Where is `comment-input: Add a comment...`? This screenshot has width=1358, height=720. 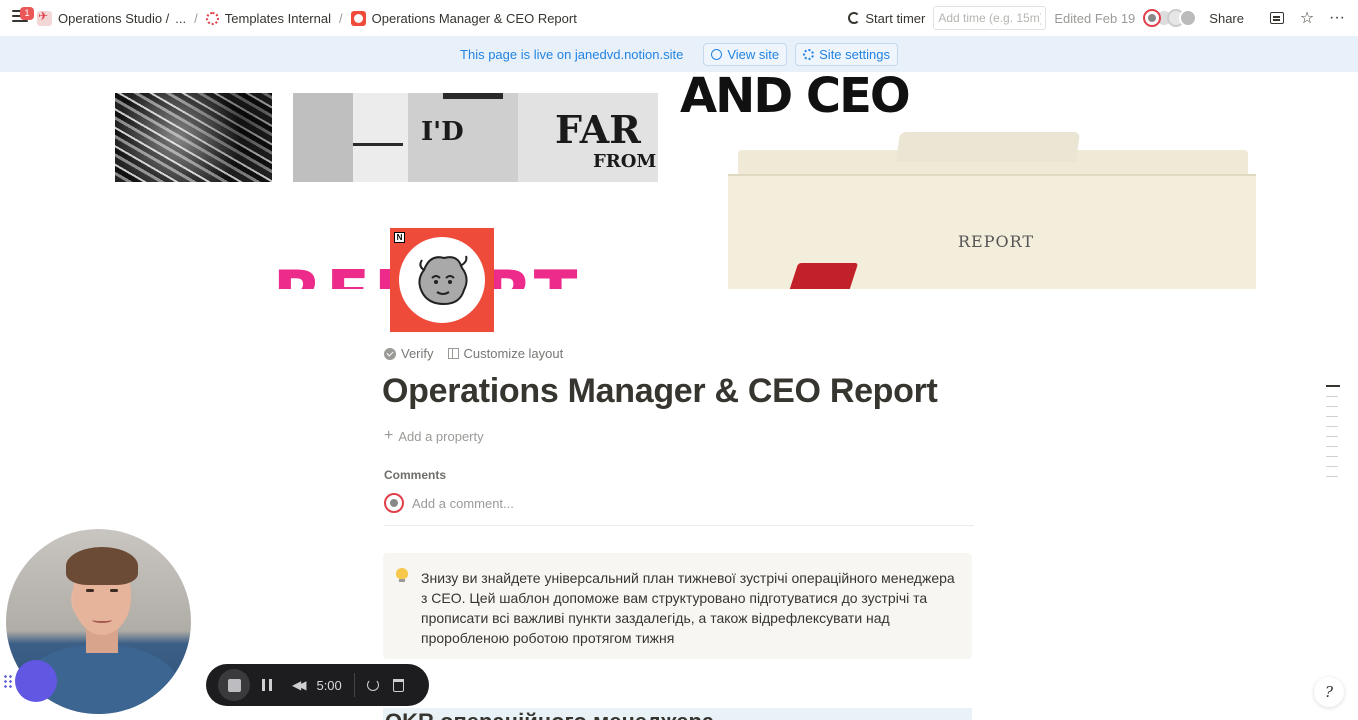 comment-input: Add a comment... is located at coordinates (679, 509).